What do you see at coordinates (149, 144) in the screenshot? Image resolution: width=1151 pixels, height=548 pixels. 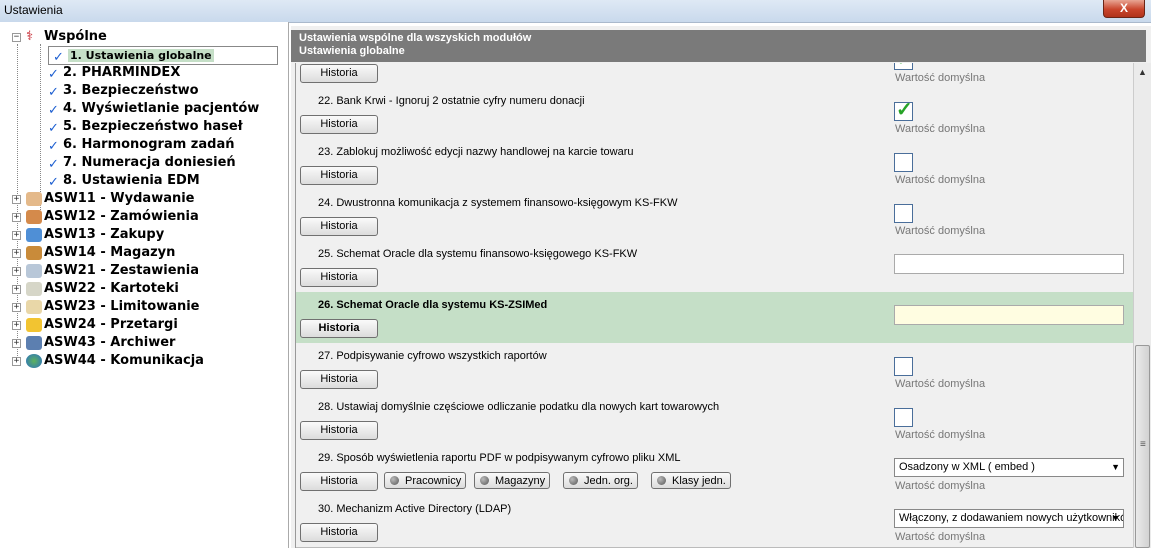 I see `tree-item-label: 6. Harmonogram zadań` at bounding box center [149, 144].